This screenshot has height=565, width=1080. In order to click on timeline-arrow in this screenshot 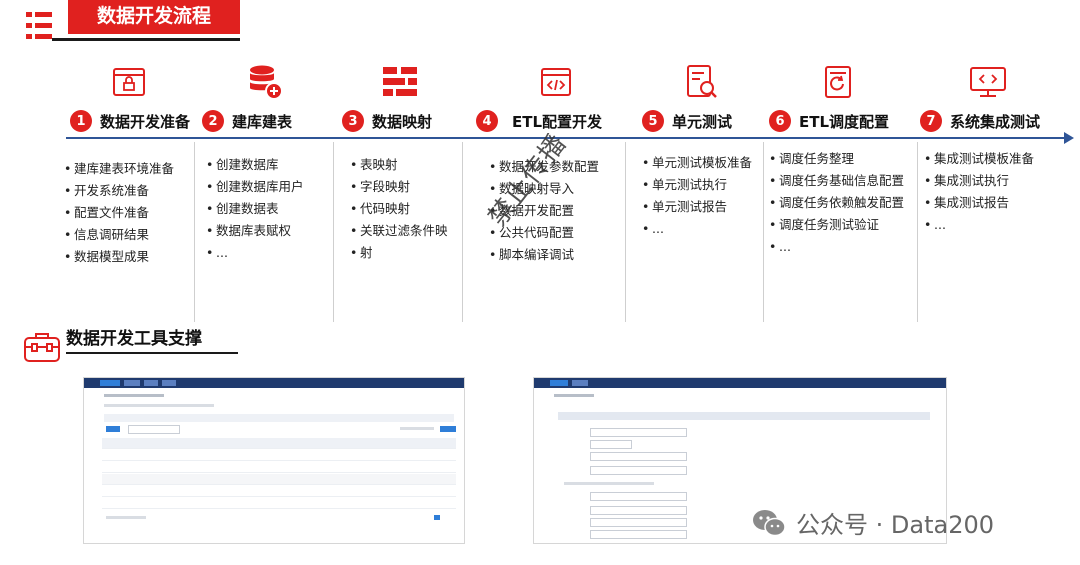, I will do `click(567, 138)`.